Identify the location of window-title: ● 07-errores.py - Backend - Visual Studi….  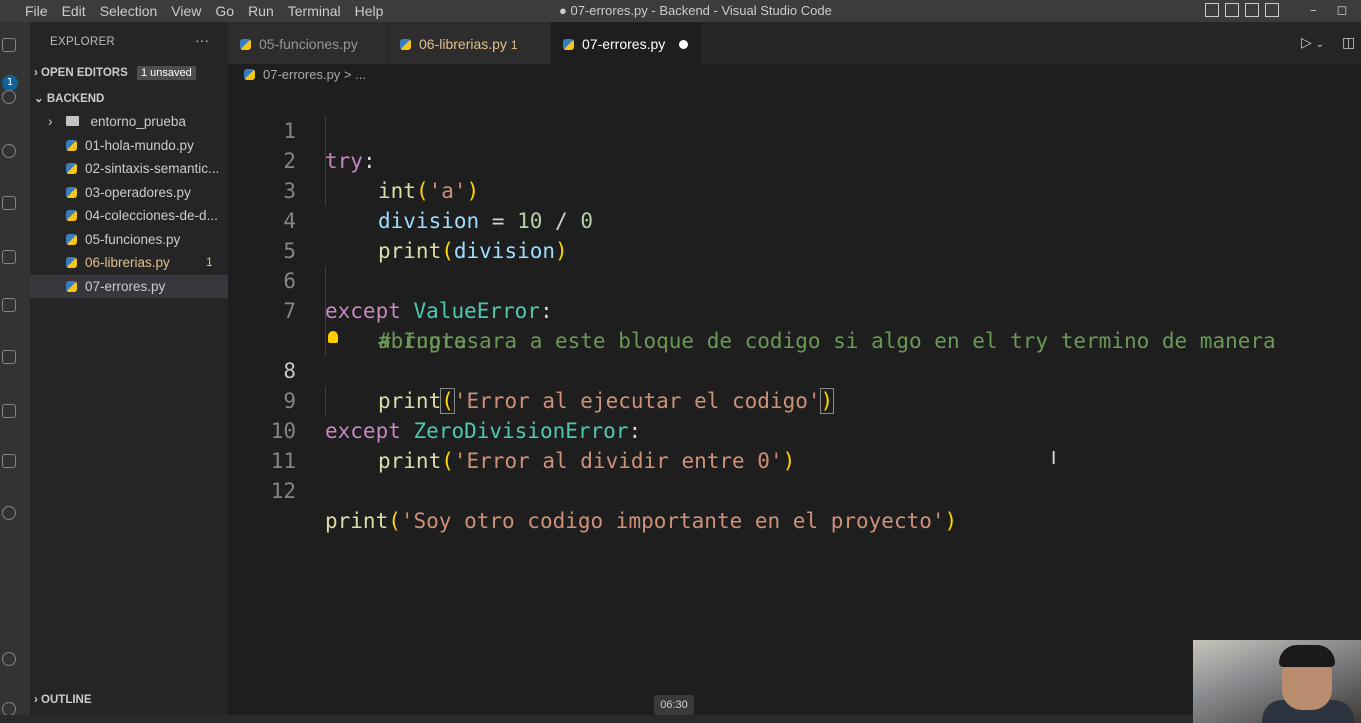
(695, 10).